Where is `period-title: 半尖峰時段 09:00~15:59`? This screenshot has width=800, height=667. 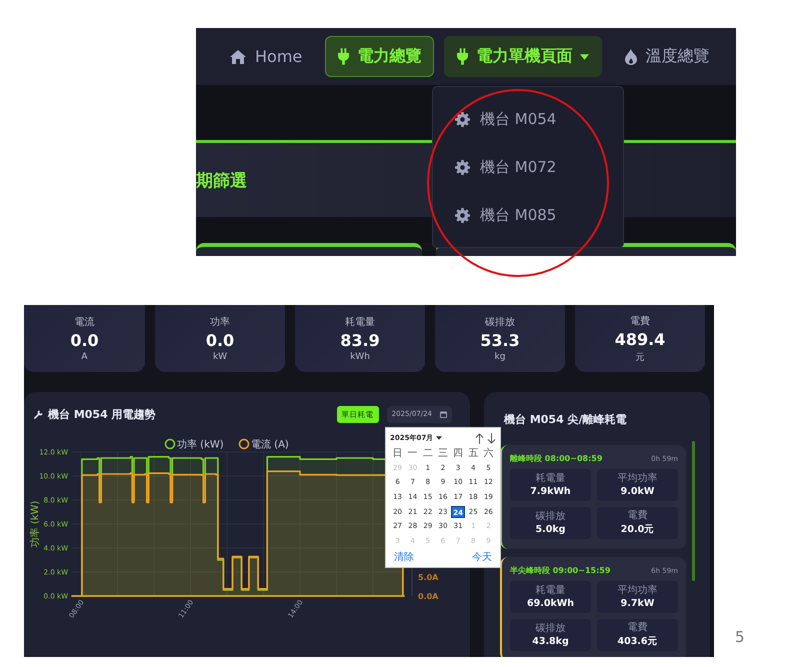
period-title: 半尖峰時段 09:00~15:59 is located at coordinates (560, 570).